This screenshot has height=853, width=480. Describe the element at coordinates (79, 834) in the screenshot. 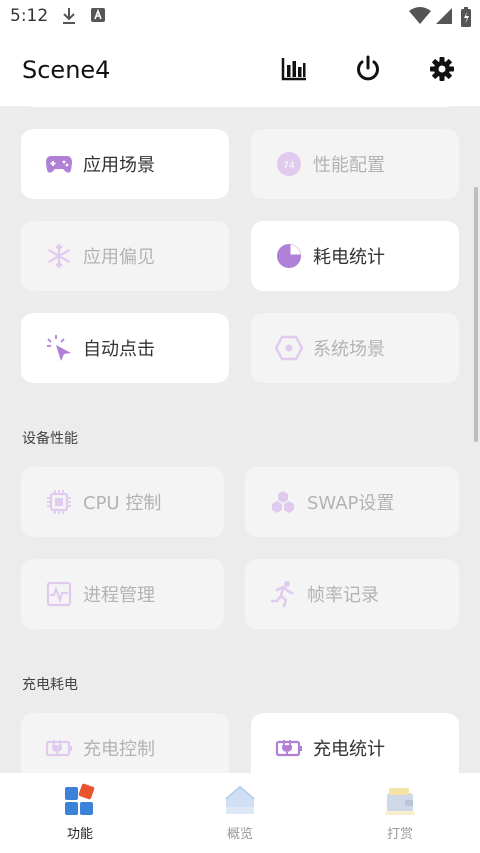

I see `nav-label: 功能` at that location.